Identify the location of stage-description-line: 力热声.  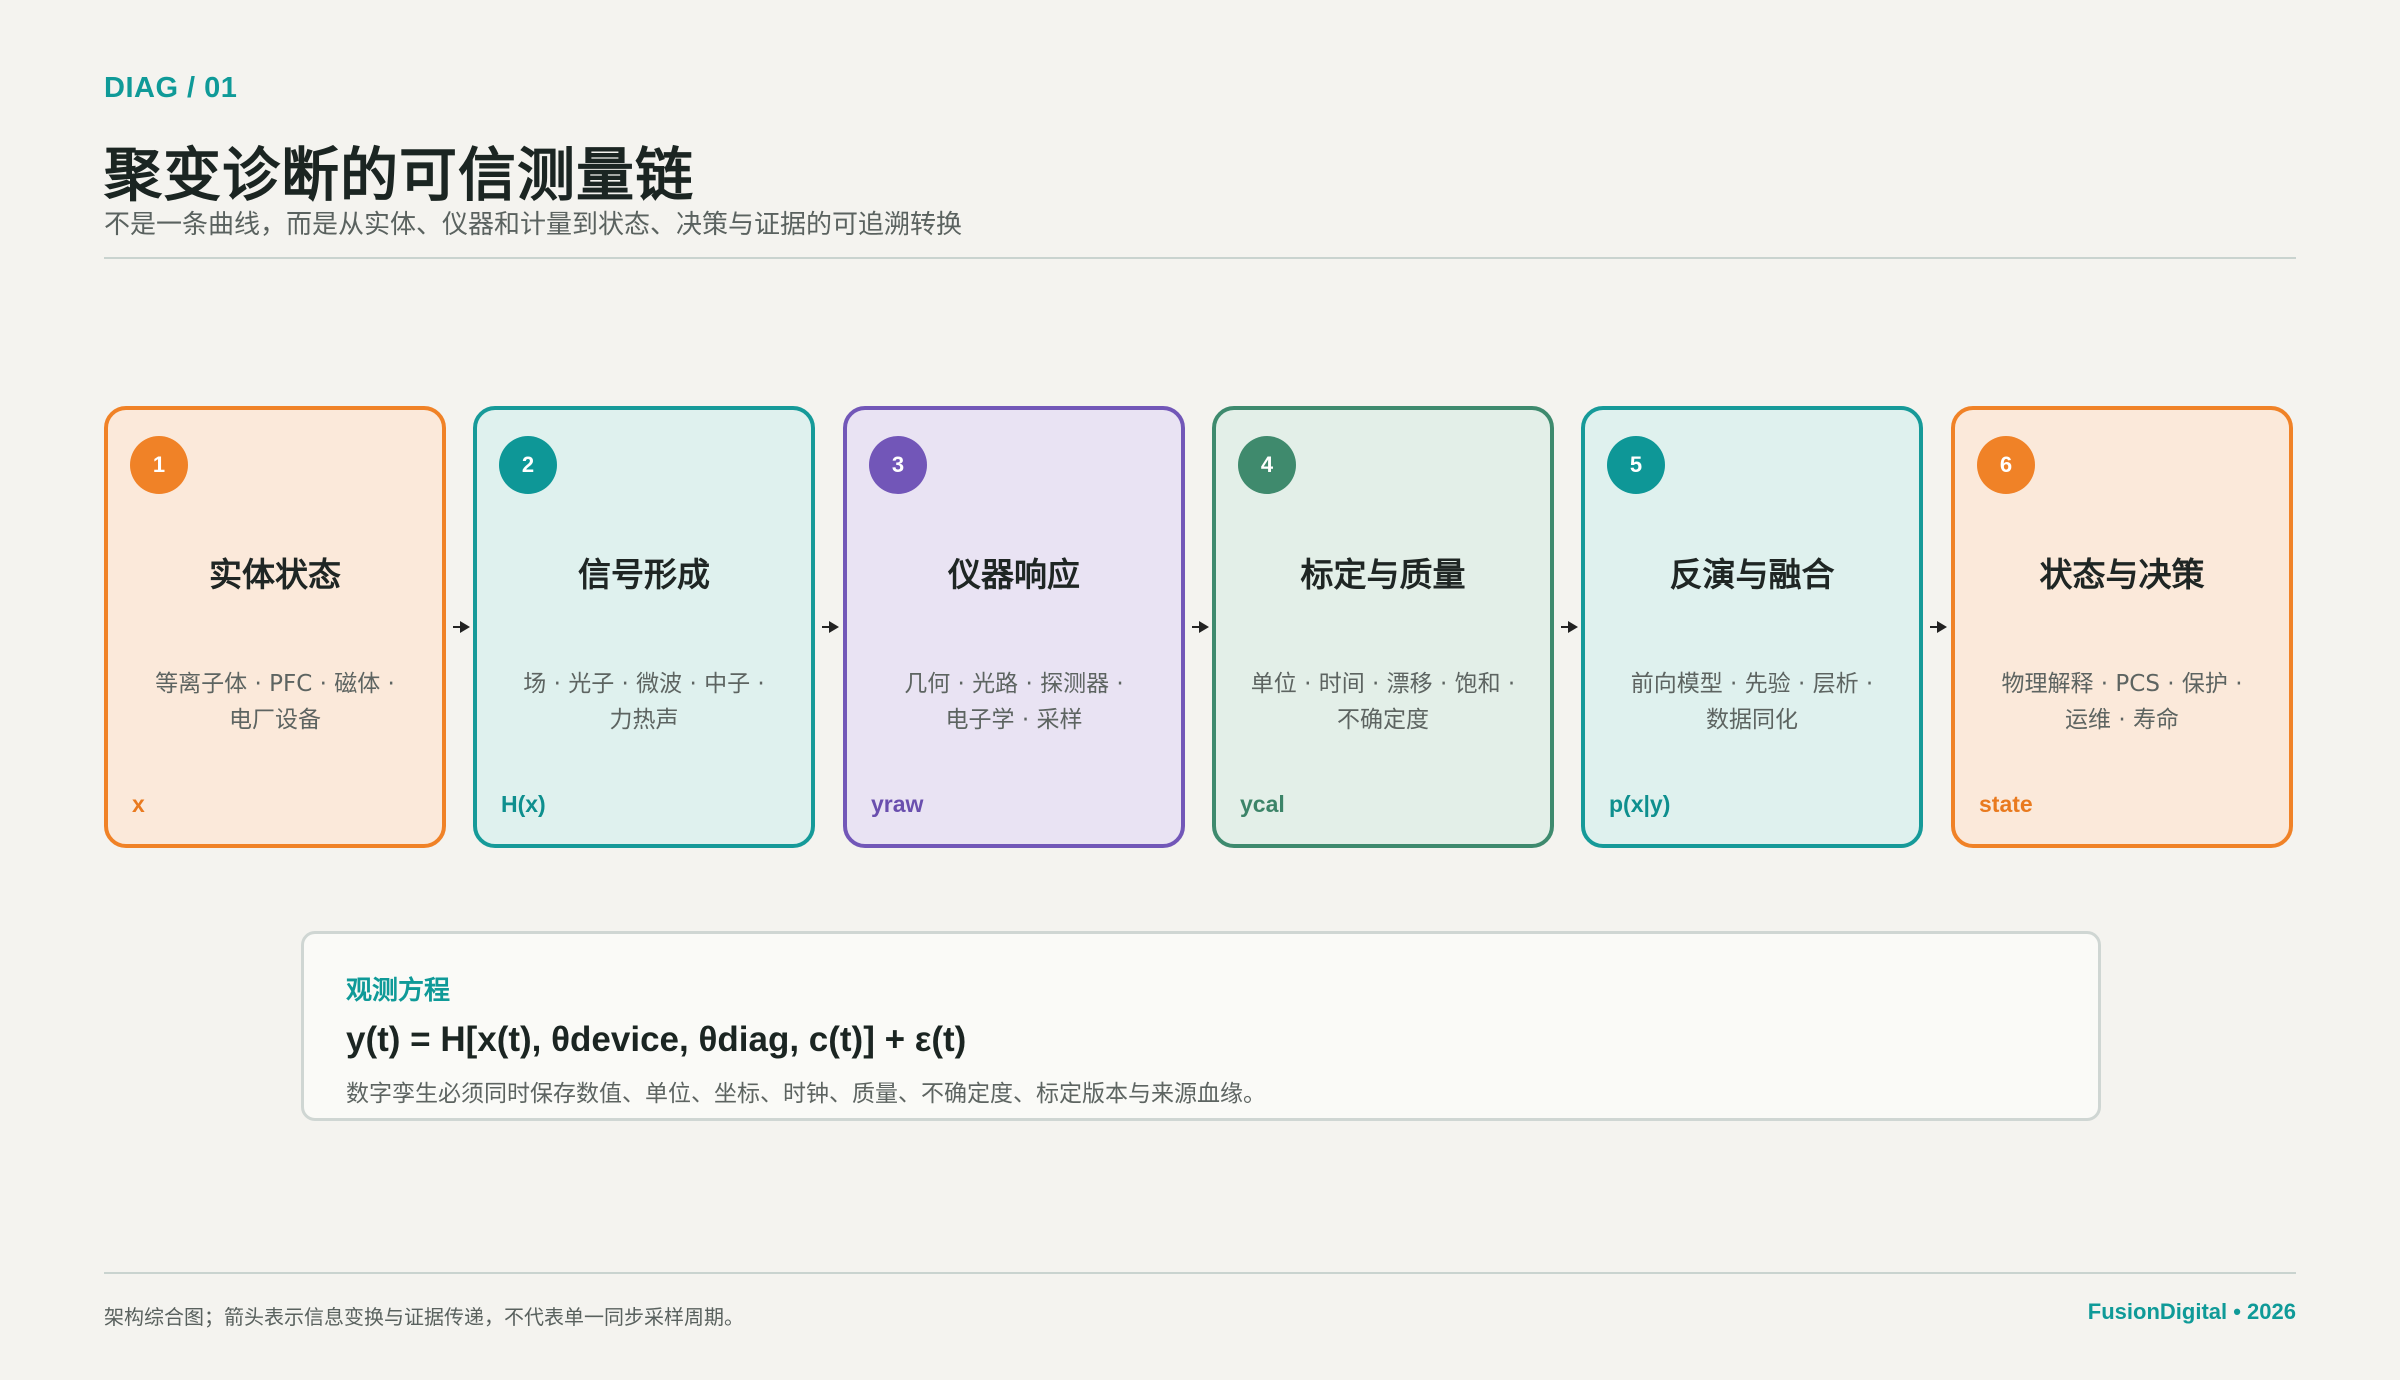
(644, 720).